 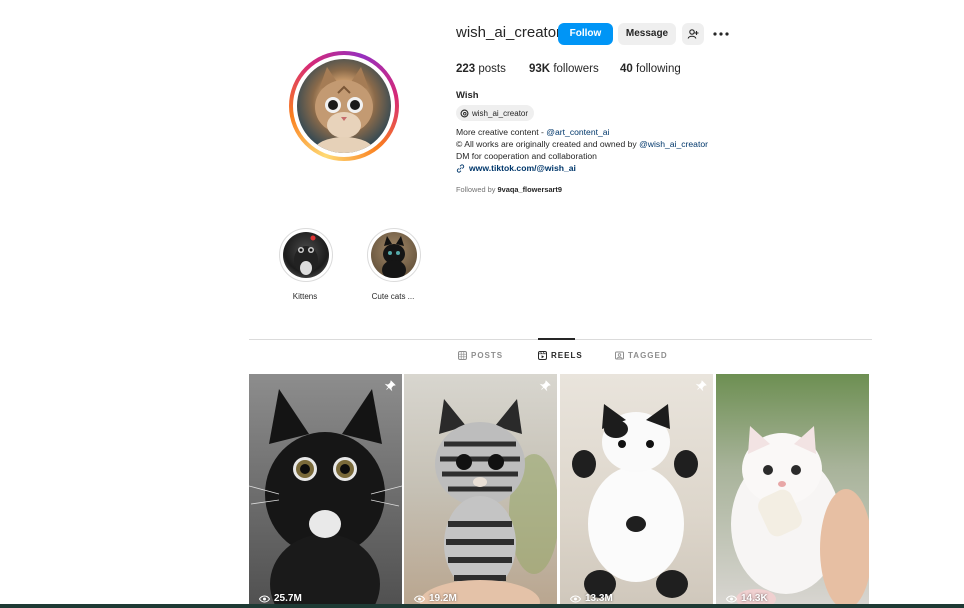 I want to click on view-count-text: 13.3M, so click(x=599, y=598).